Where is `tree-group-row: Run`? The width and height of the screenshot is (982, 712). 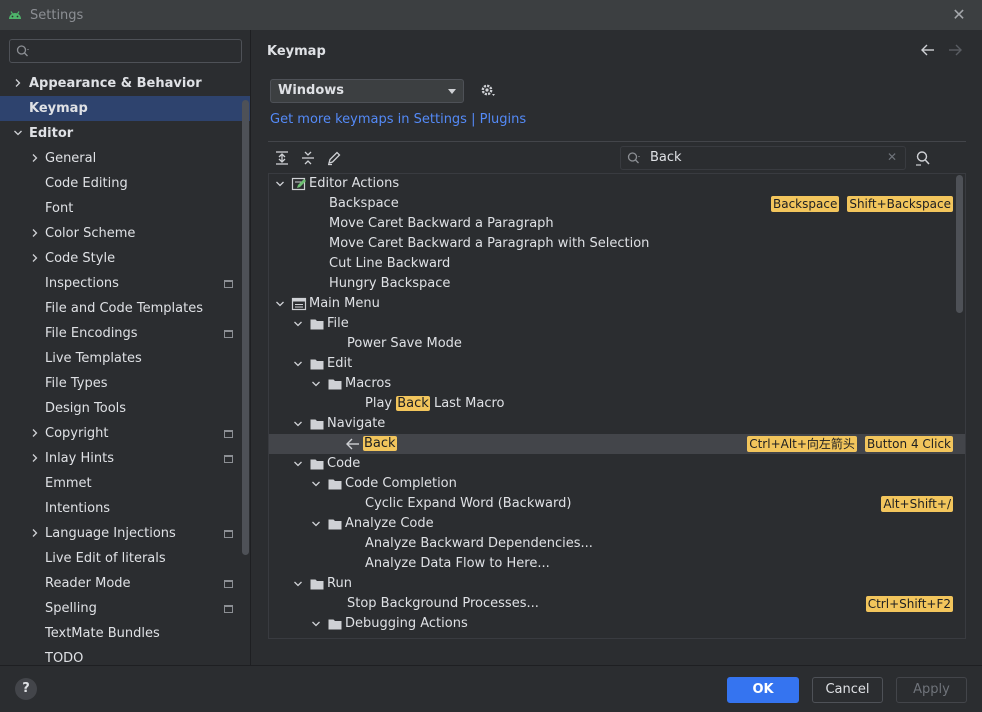 tree-group-row: Run is located at coordinates (617, 584).